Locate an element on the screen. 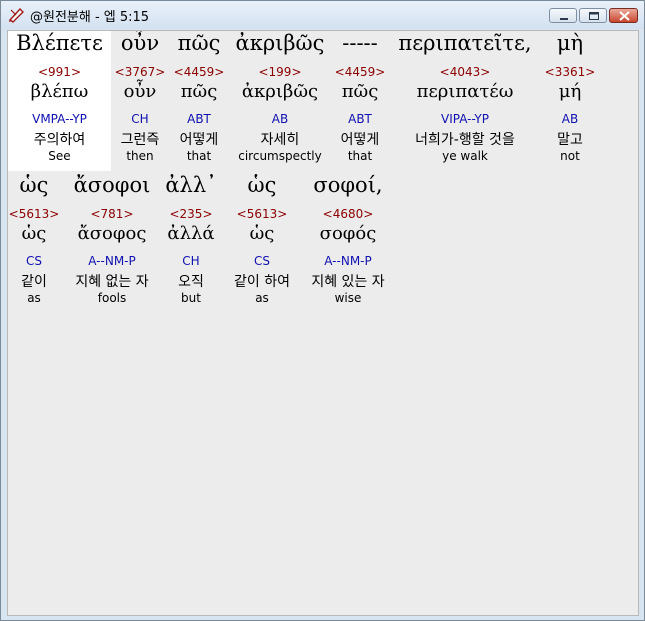 This screenshot has width=645, height=621. maximize-button is located at coordinates (593, 15).